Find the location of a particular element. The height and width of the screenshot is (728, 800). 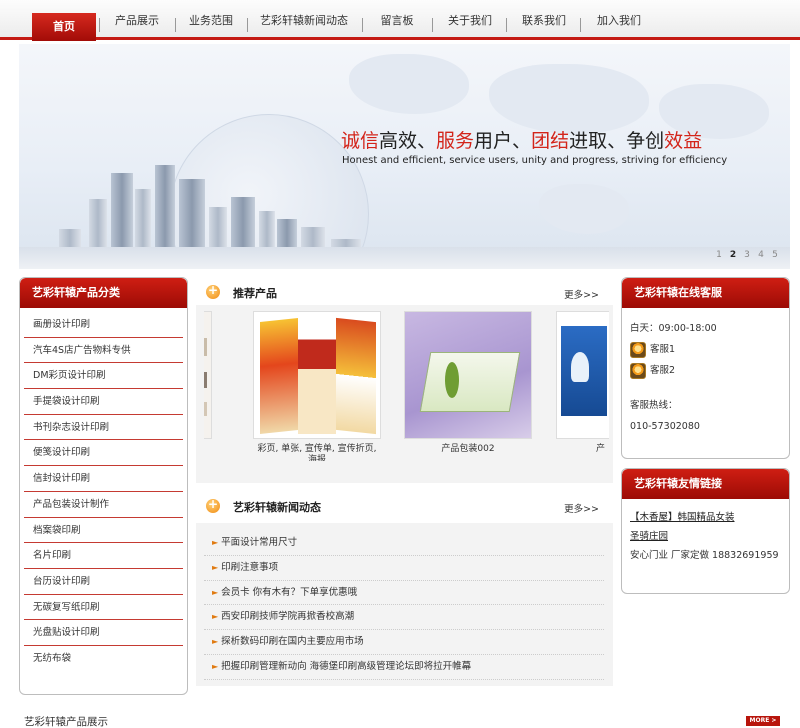

panel-title: 推荐产品 is located at coordinates (255, 293).